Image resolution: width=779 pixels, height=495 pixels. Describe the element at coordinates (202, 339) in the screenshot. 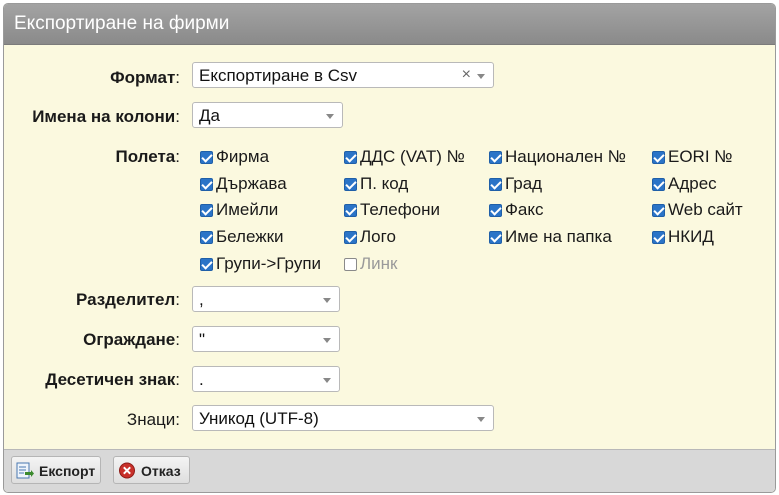

I see `enclosure-value: "` at that location.